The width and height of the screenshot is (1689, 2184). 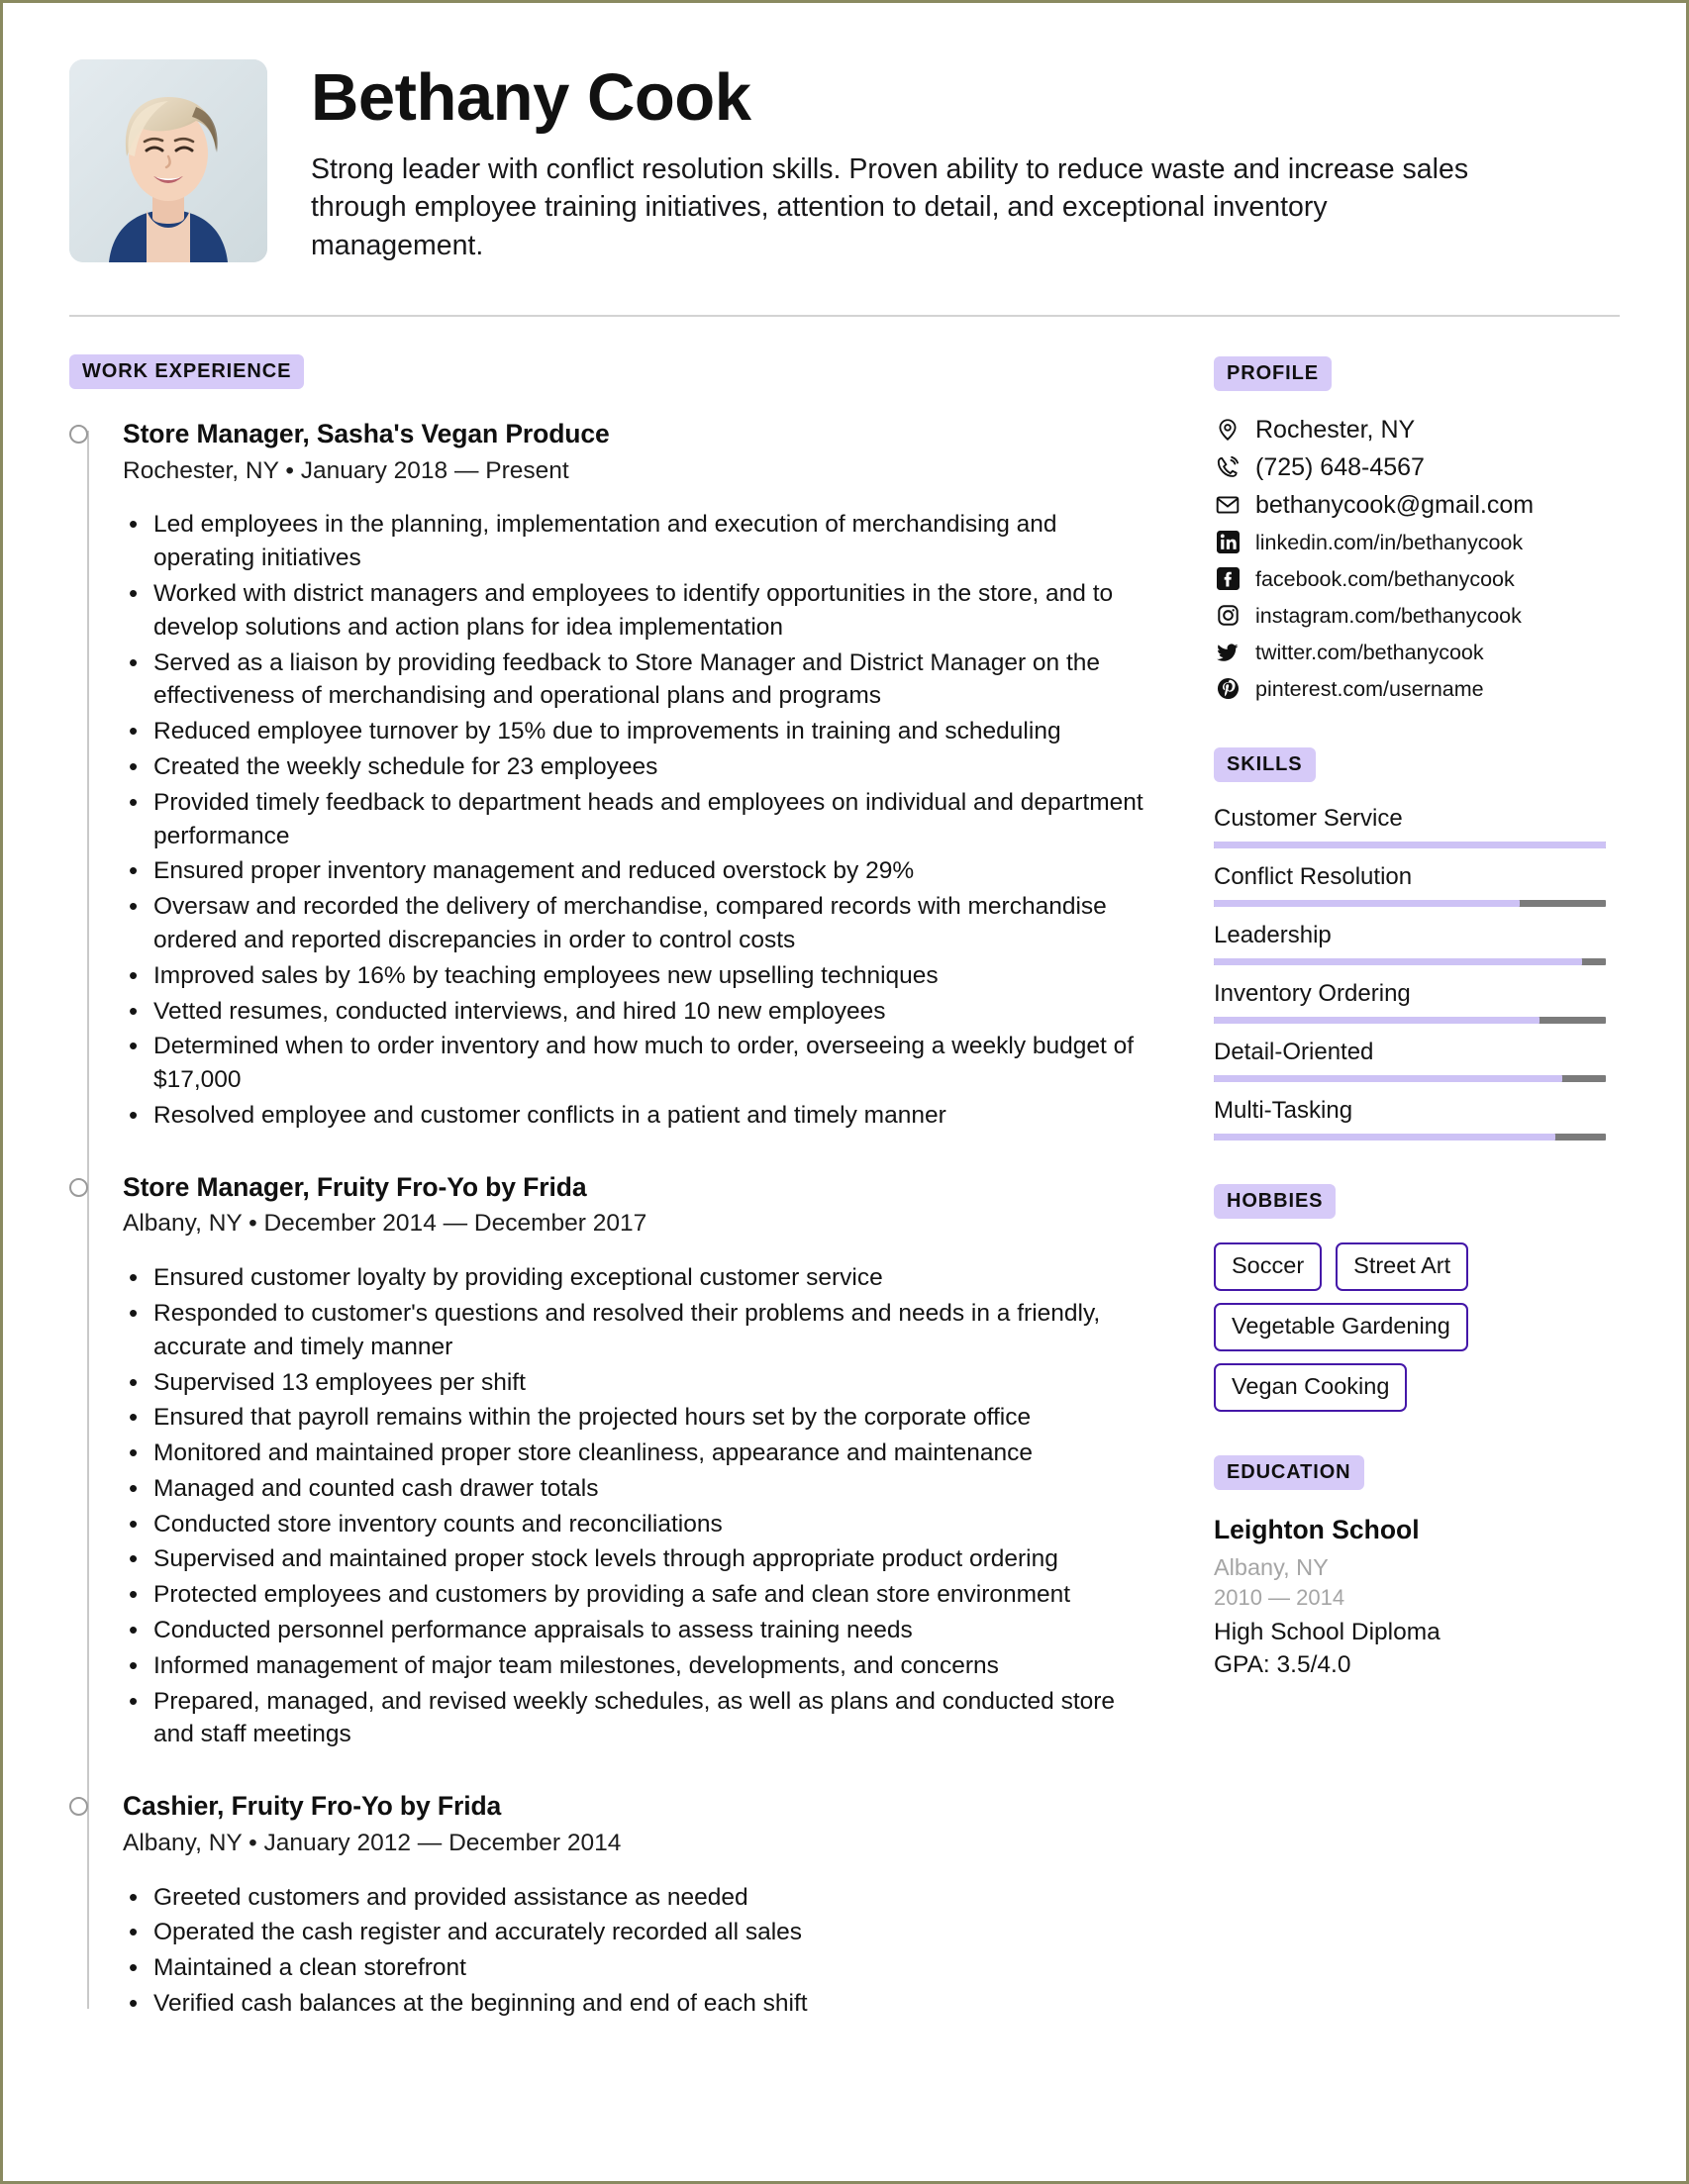 I want to click on contact-value: facebook.com/bethanycook, so click(x=1385, y=578).